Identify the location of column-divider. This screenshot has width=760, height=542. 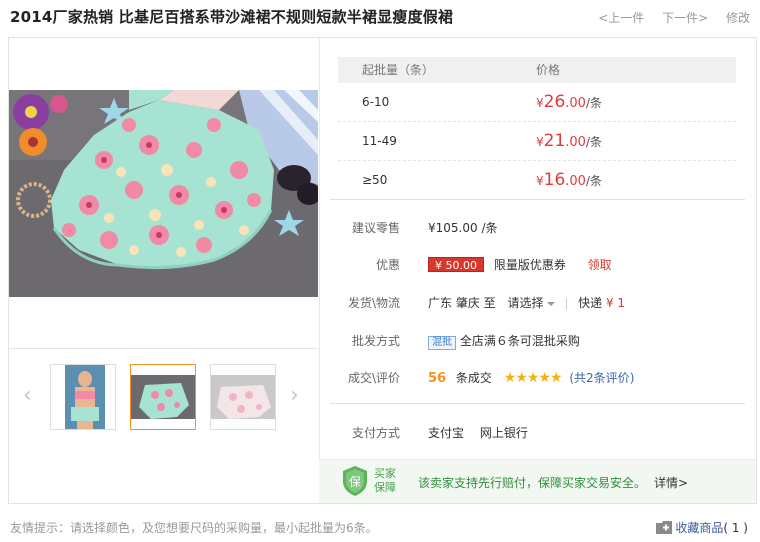
(319, 270).